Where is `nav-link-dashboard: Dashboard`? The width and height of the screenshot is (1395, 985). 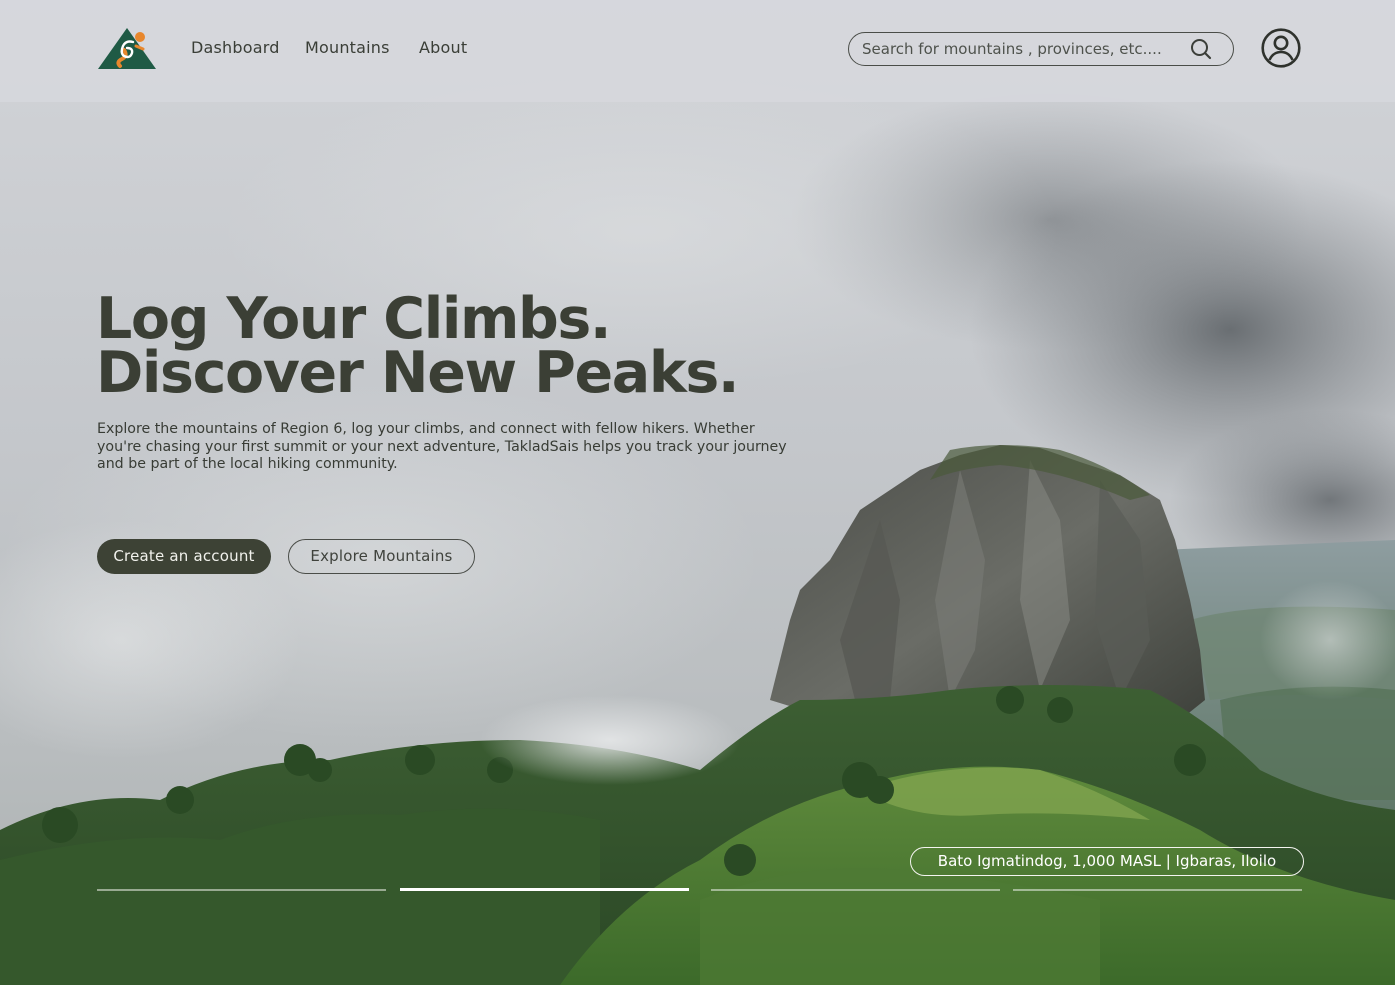
nav-link-dashboard: Dashboard is located at coordinates (235, 47).